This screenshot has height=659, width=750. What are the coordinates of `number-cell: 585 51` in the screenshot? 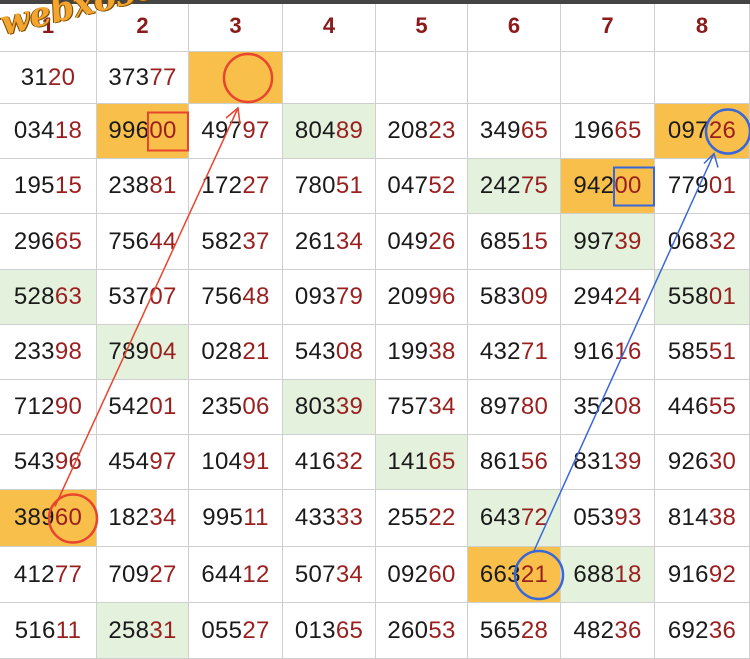 It's located at (702, 352).